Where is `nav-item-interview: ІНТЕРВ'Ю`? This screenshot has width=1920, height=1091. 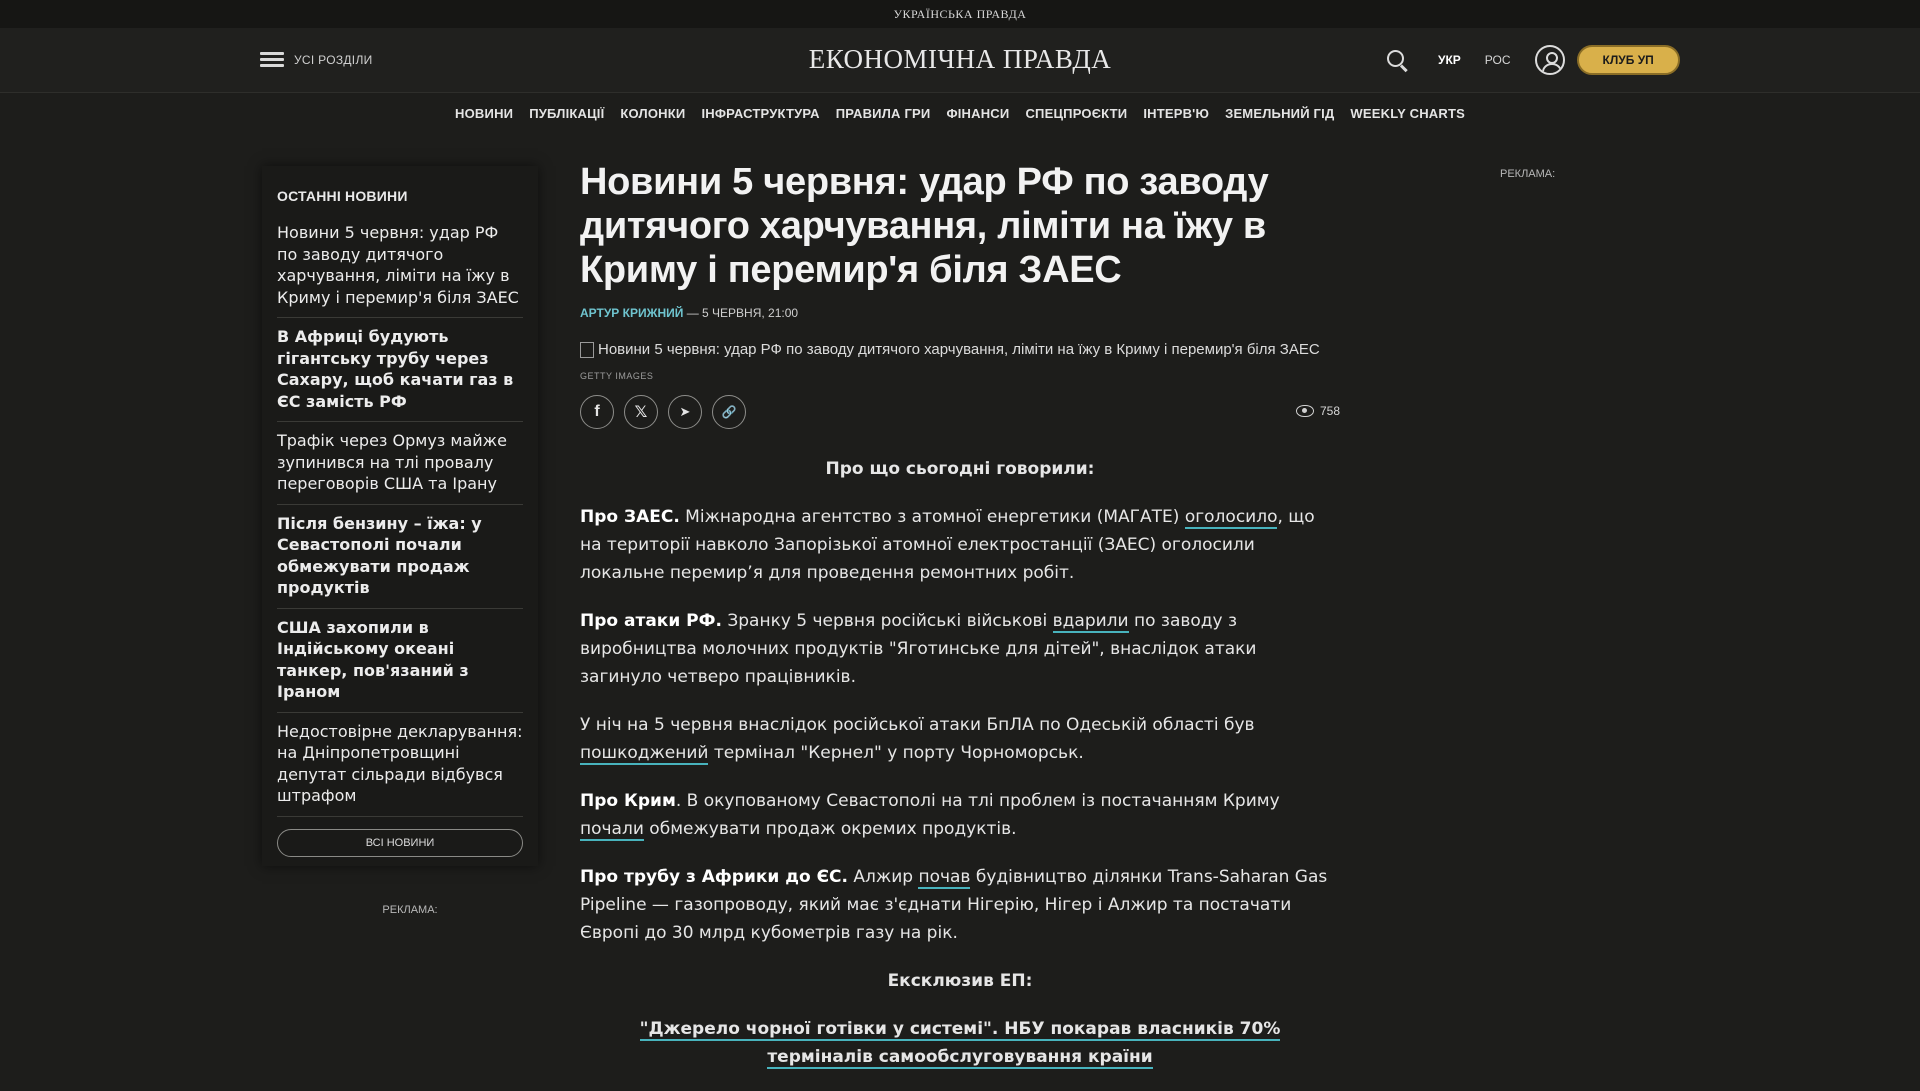 nav-item-interview: ІНТЕРВ'Ю is located at coordinates (1176, 113).